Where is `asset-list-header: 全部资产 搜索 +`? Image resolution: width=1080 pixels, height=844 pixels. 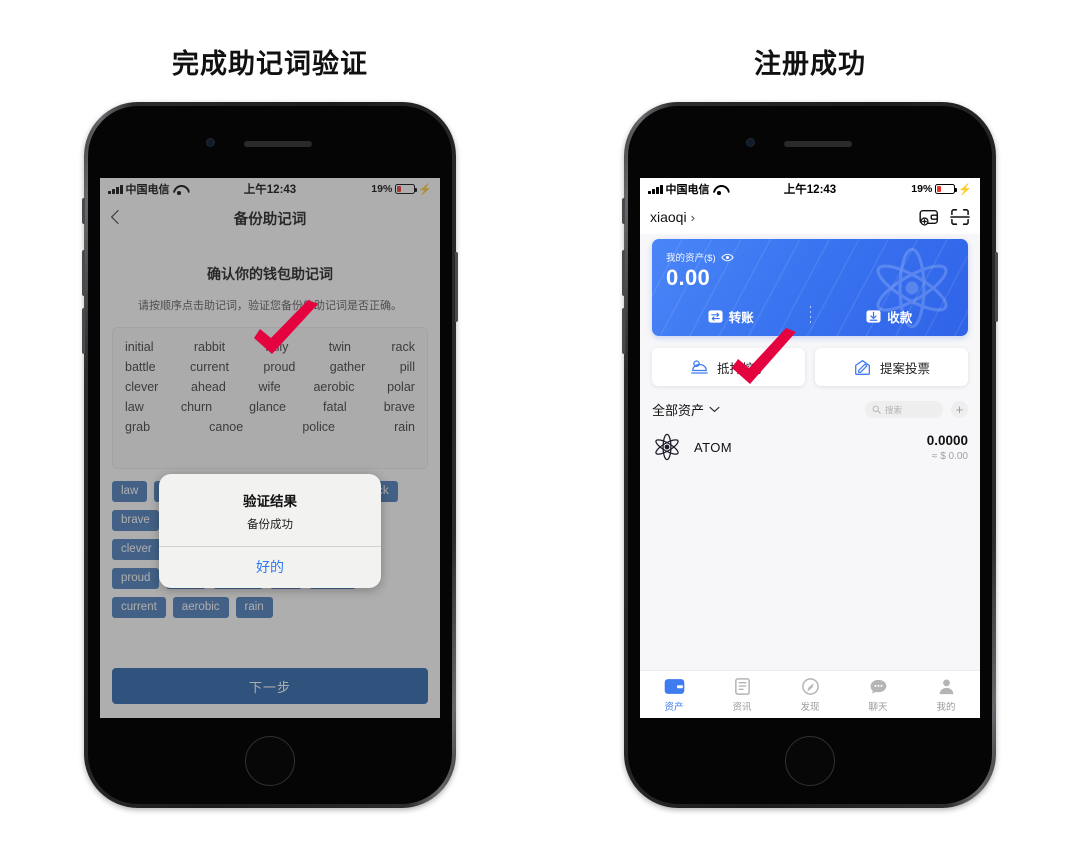 asset-list-header: 全部资产 搜索 + is located at coordinates (810, 409).